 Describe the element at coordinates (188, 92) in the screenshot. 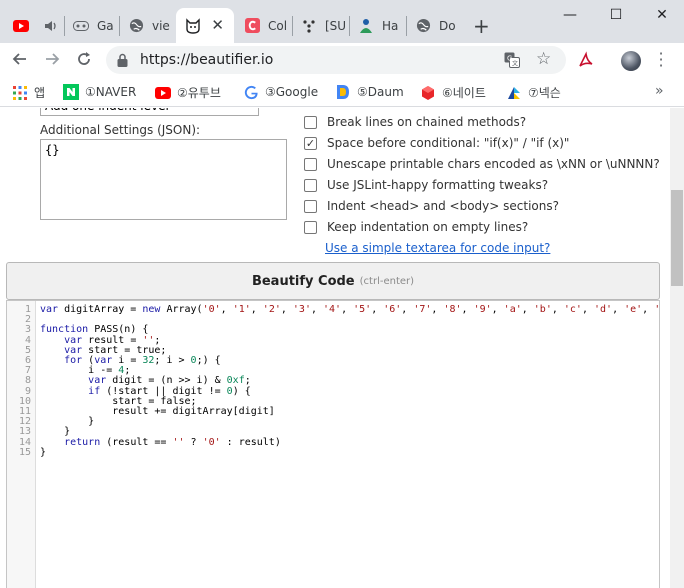

I see `bookmark-youtube: ②유투브` at that location.